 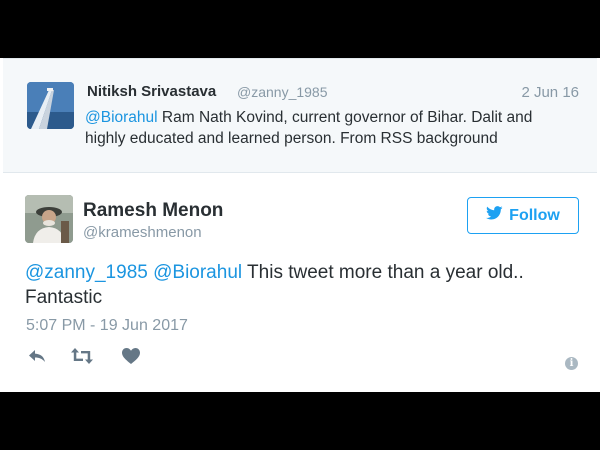 I want to click on author-avatar, so click(x=49, y=219).